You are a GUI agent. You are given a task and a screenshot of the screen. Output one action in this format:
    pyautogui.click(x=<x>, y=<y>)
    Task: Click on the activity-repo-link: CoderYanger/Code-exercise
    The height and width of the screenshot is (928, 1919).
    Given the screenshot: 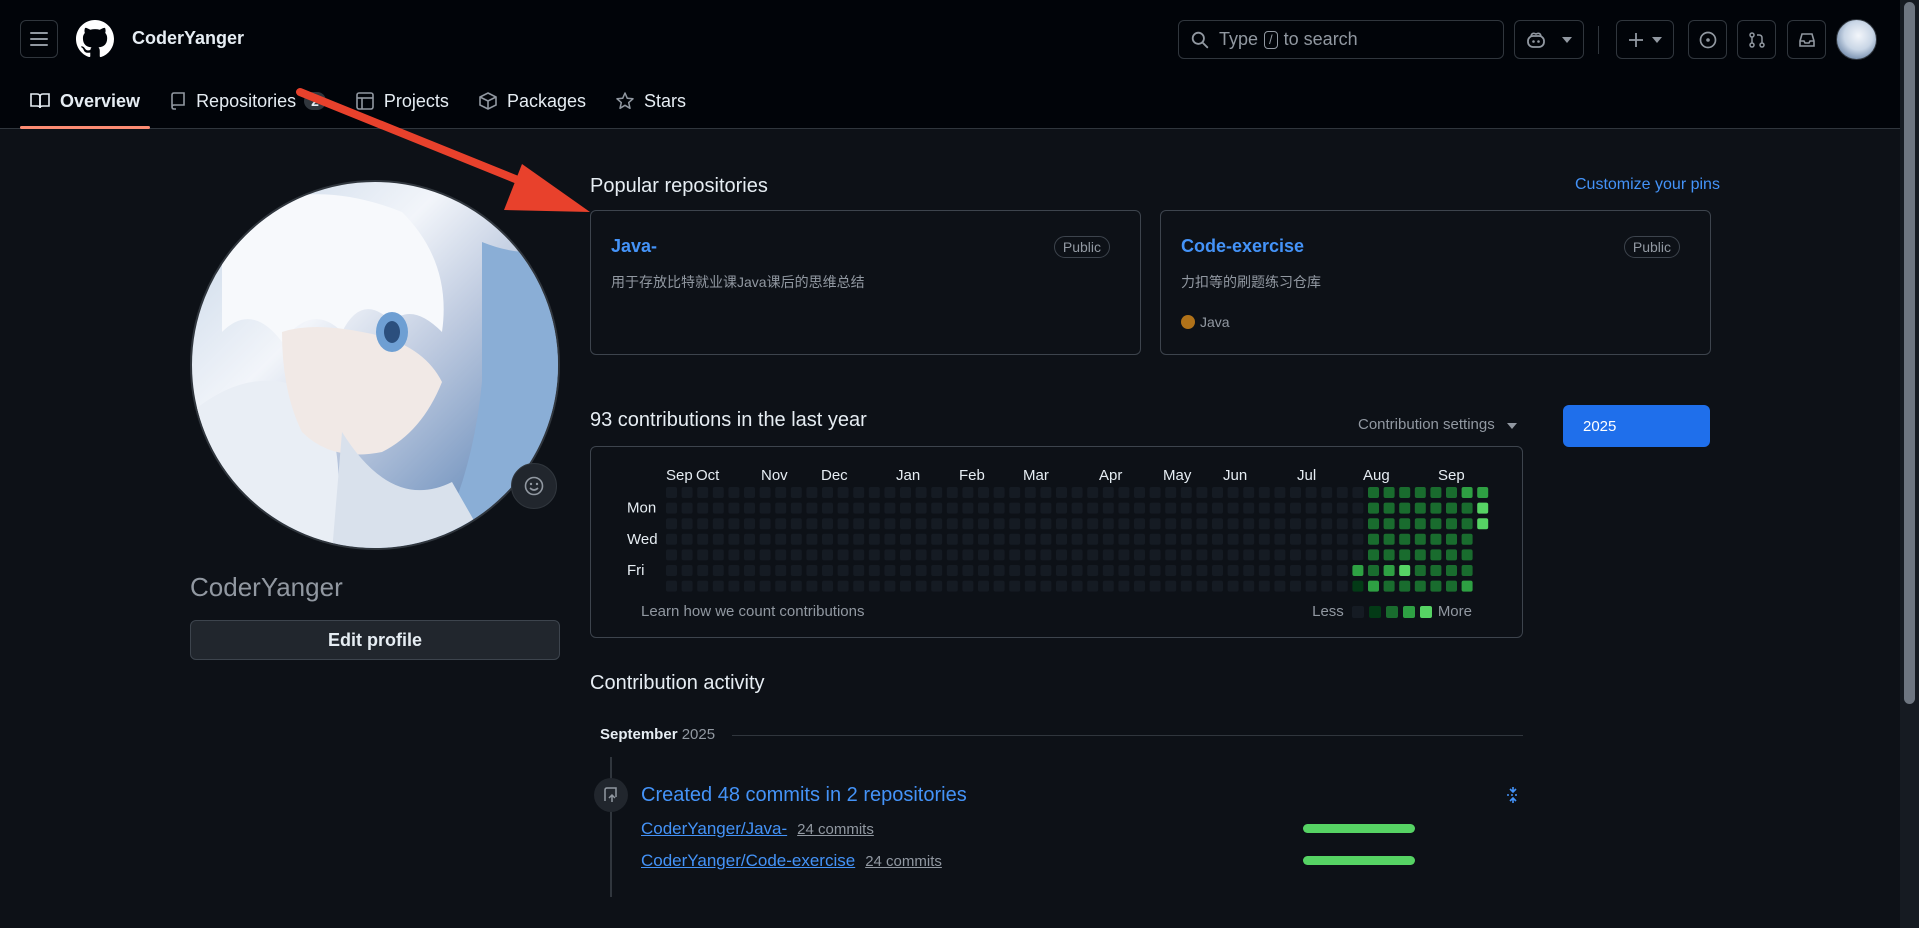 What is the action you would take?
    pyautogui.click(x=748, y=861)
    